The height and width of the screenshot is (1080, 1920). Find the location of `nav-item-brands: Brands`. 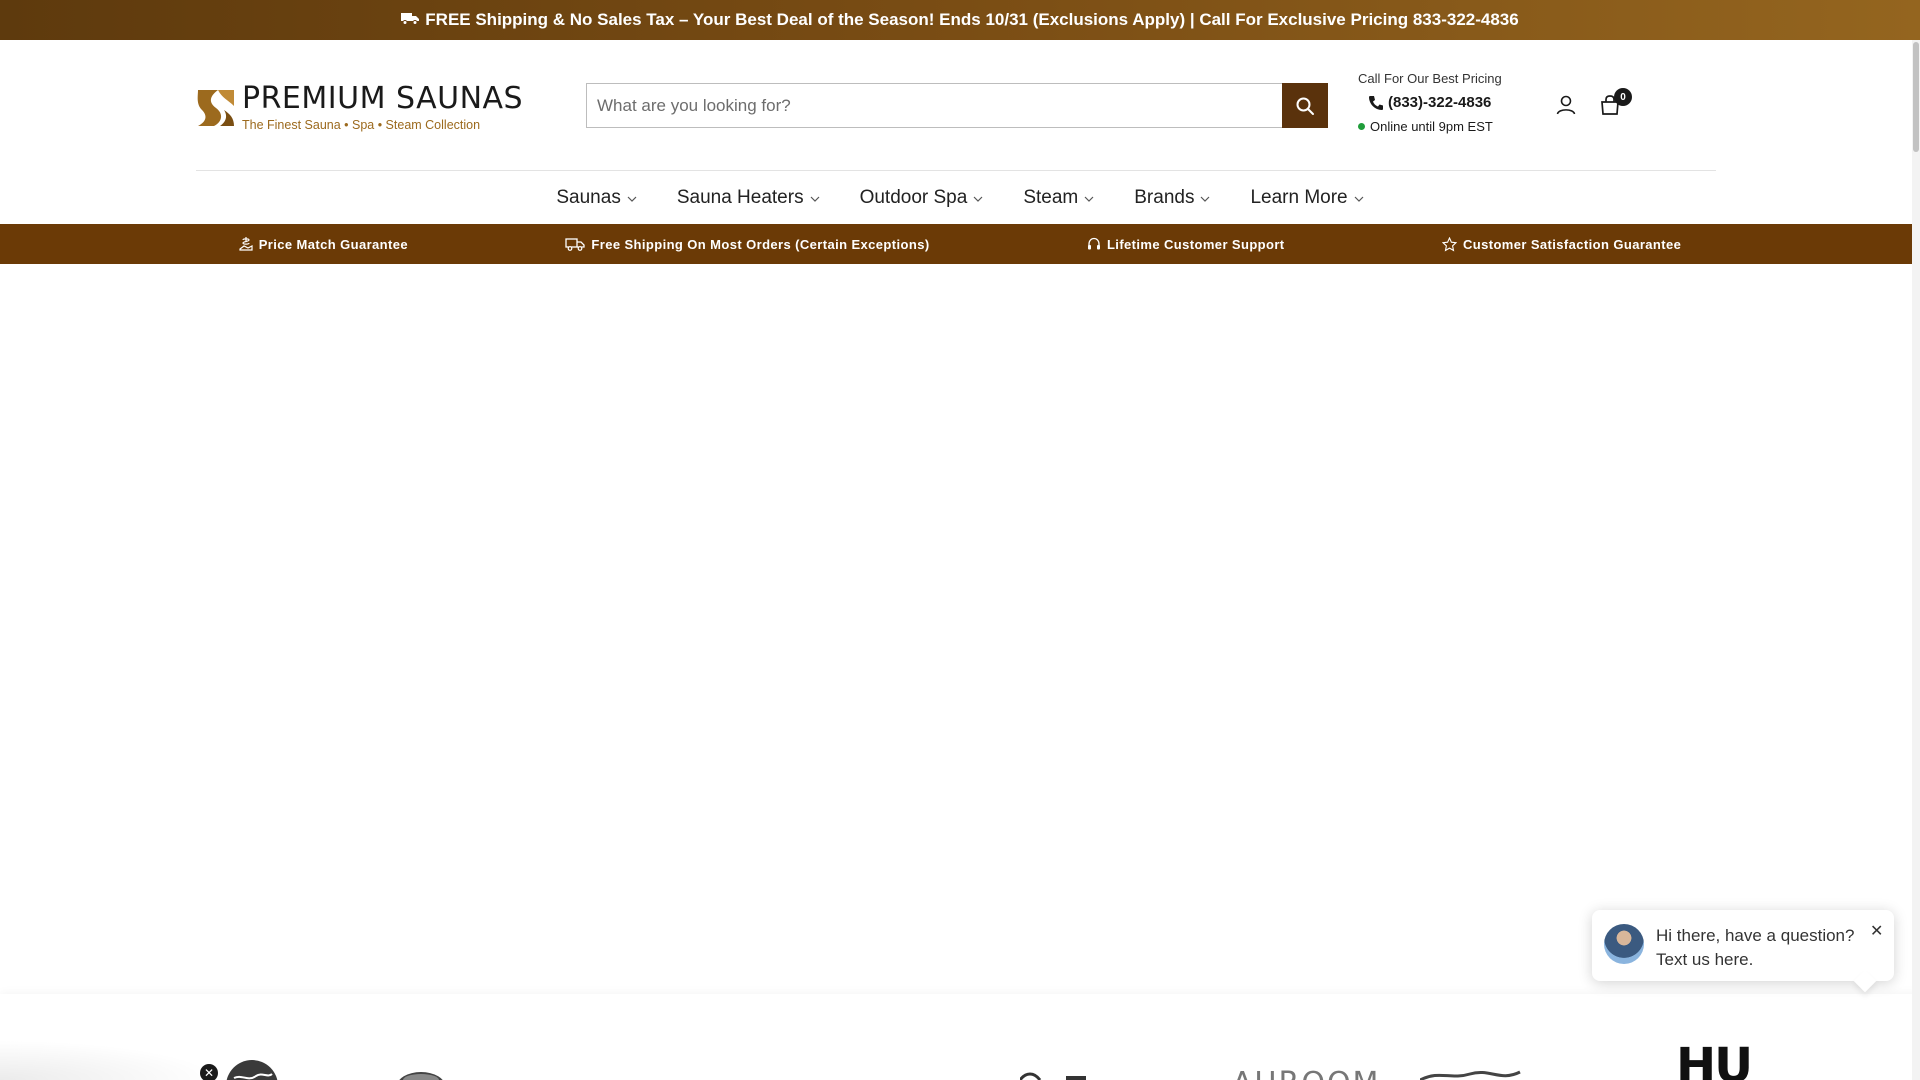

nav-item-brands: Brands is located at coordinates (1172, 198).